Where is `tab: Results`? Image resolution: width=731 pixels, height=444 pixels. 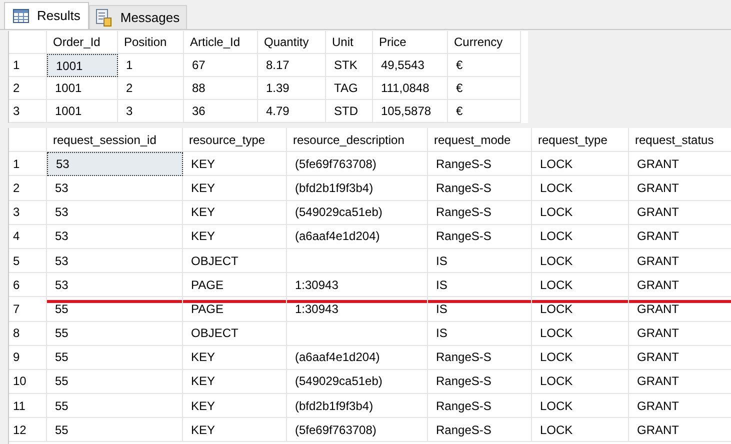
tab: Results is located at coordinates (47, 15).